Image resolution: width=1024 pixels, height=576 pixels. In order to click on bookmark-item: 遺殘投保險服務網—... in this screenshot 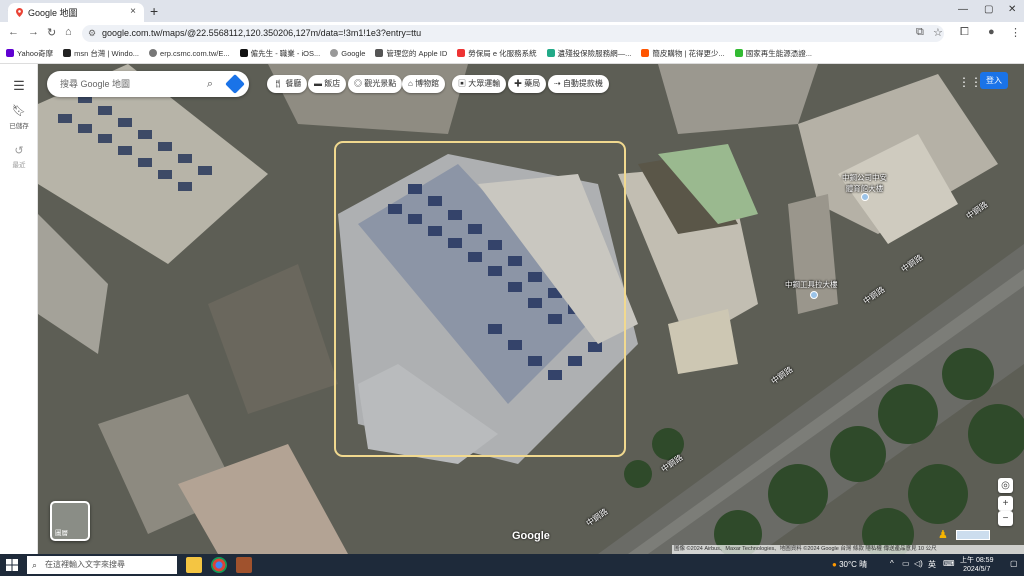, I will do `click(588, 53)`.